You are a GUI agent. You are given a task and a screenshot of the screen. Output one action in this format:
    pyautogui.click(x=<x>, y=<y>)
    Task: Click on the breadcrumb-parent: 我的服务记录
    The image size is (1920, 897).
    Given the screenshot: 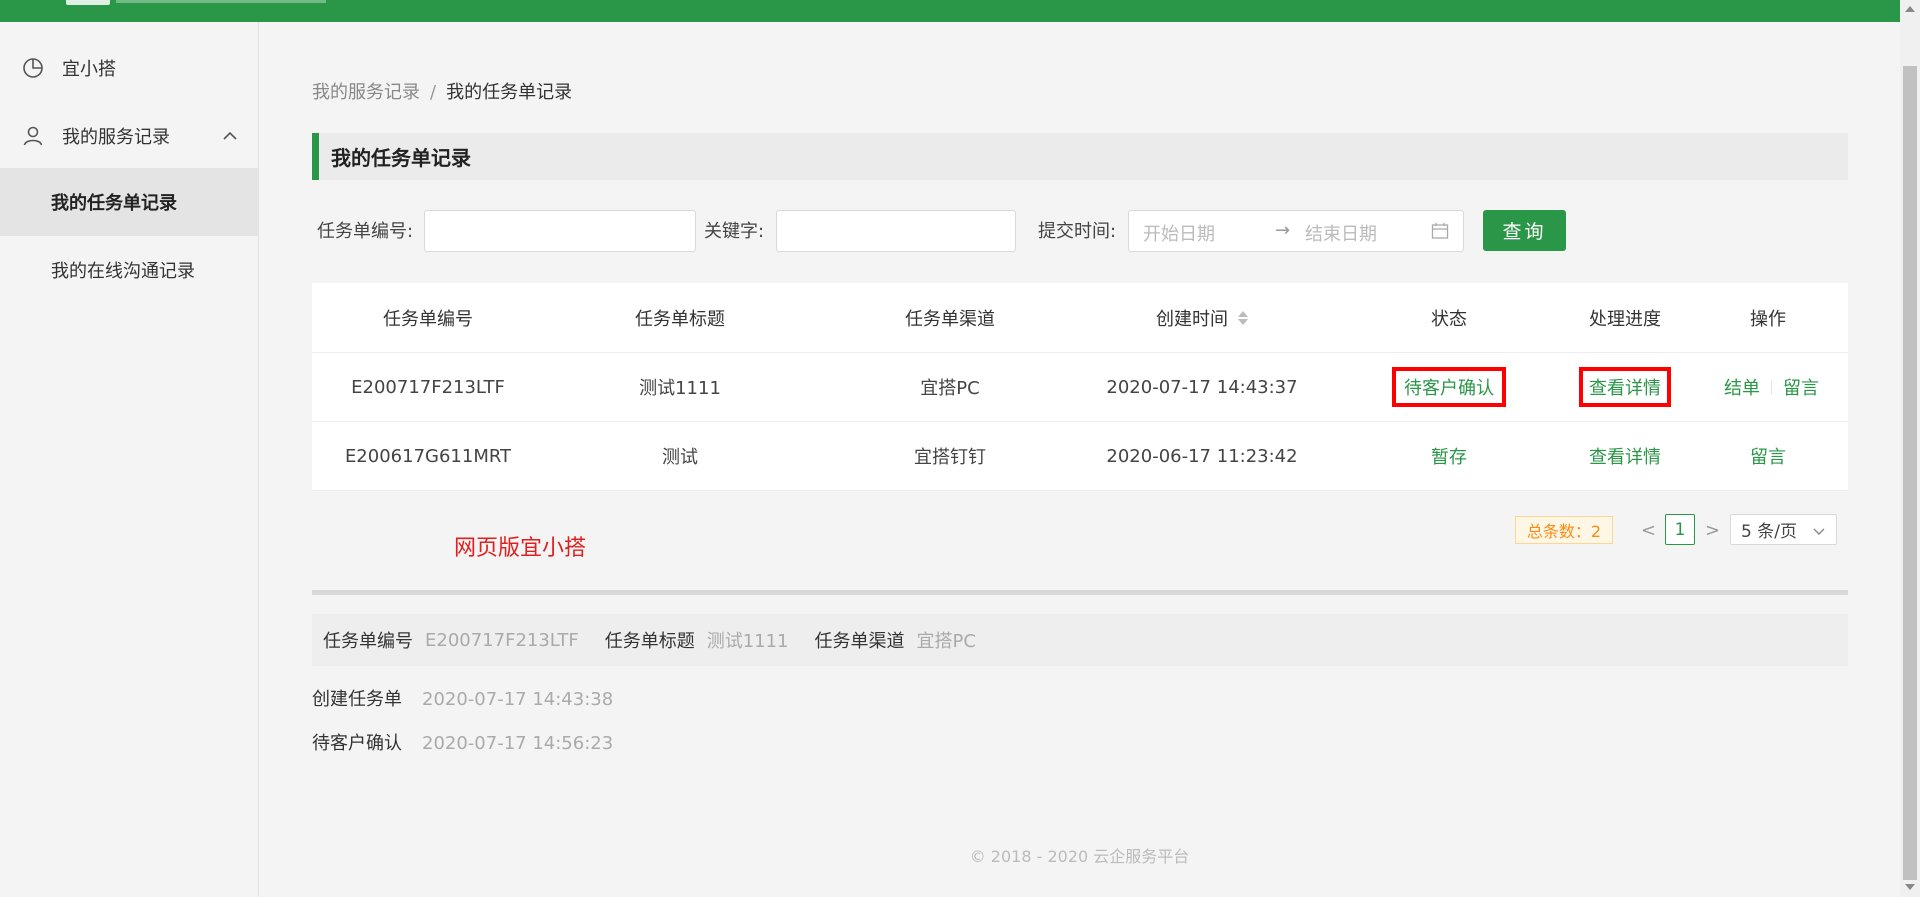 What is the action you would take?
    pyautogui.click(x=366, y=92)
    